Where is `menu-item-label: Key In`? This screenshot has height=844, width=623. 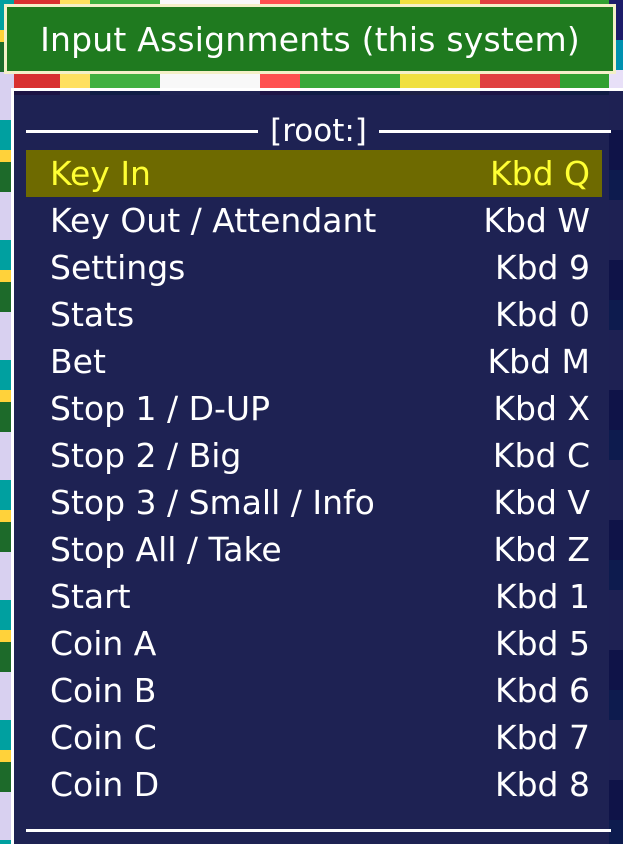 menu-item-label: Key In is located at coordinates (100, 173).